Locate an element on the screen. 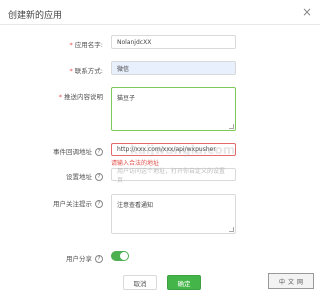 The height and width of the screenshot is (300, 320). contact-label: * 联系方式: is located at coordinates (86, 71).